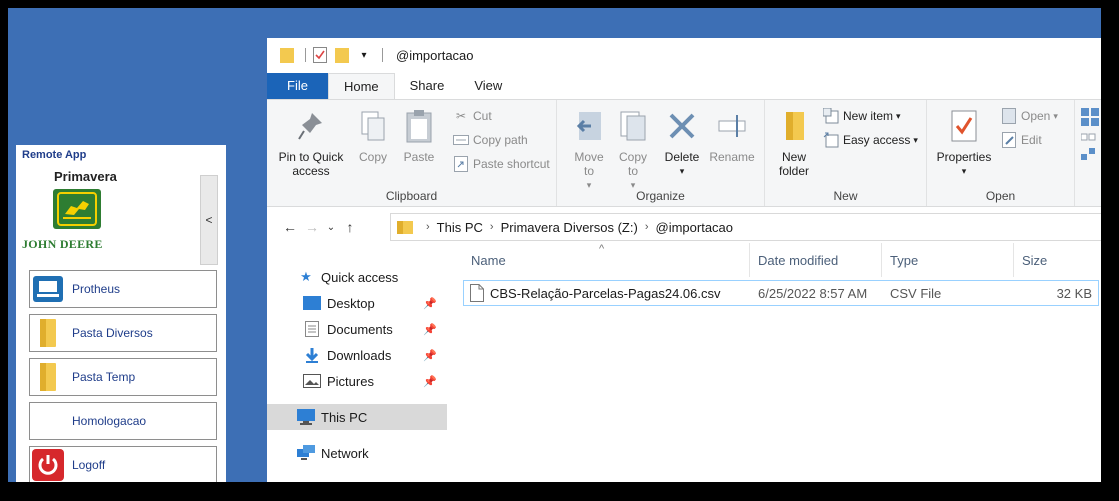 Image resolution: width=1119 pixels, height=501 pixels. Describe the element at coordinates (364, 55) in the screenshot. I see `customize-toolbar-icon: ▾` at that location.